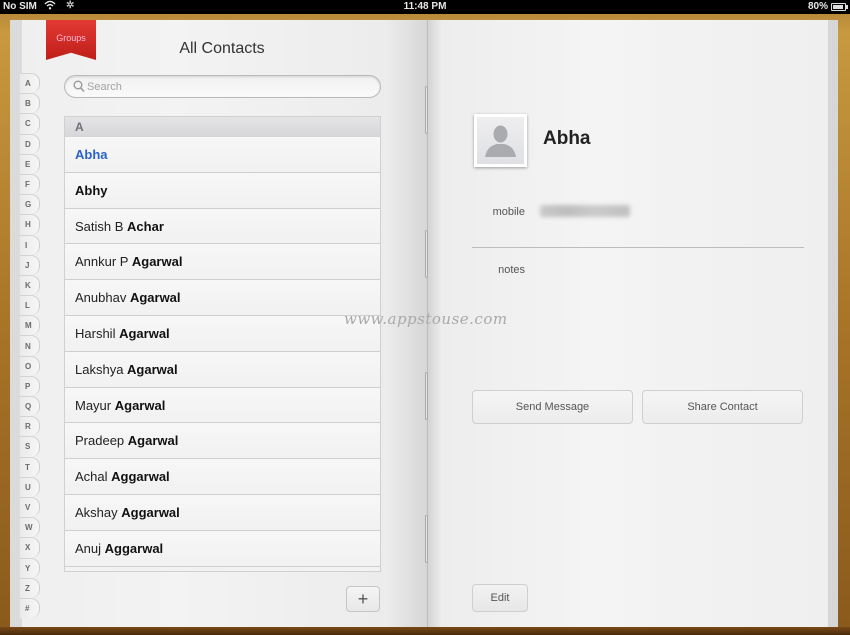  I want to click on alpha-tab-w: W, so click(30, 527).